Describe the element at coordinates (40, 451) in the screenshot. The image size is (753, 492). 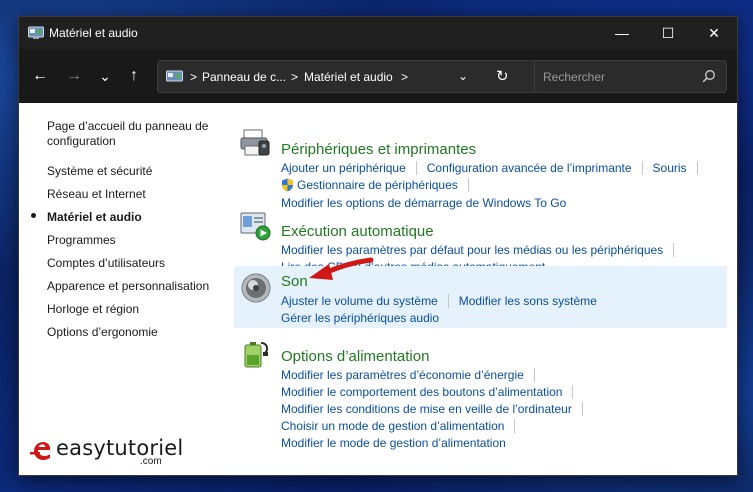
I see `easytutoriel-logo-icon` at that location.